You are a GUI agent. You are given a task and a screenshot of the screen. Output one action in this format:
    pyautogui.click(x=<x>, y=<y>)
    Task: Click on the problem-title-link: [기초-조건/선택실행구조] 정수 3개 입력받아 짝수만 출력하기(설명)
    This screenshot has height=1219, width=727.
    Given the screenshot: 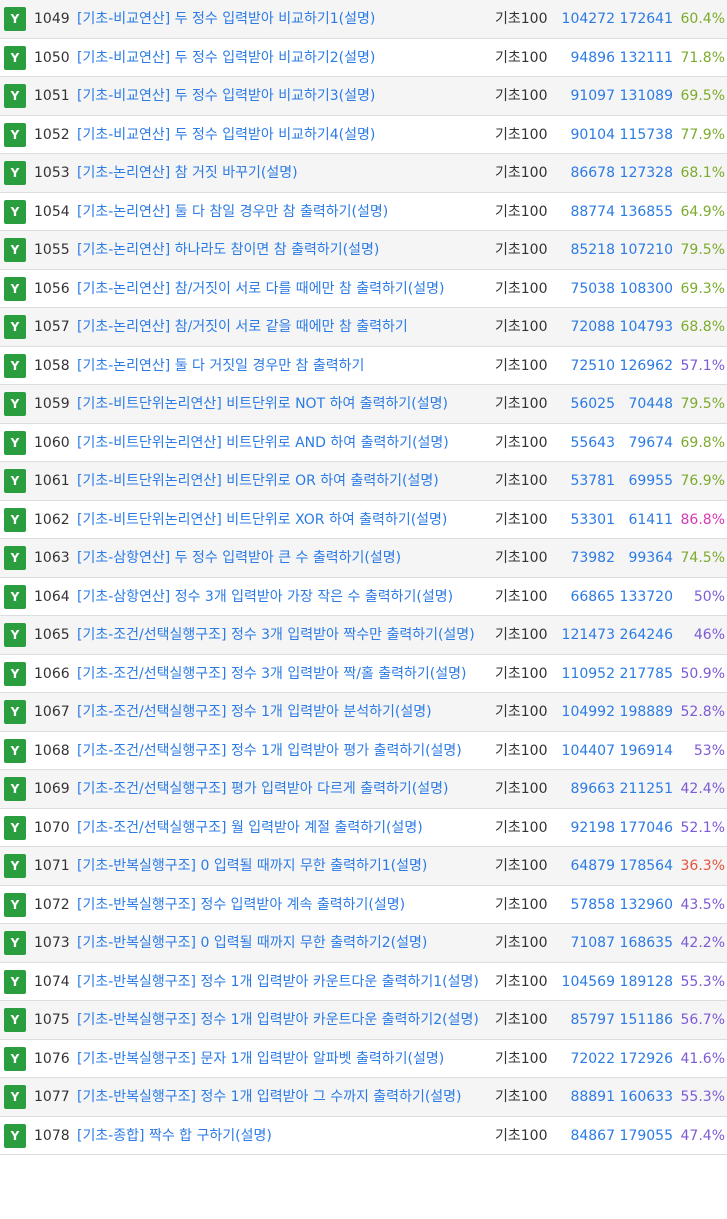 What is the action you would take?
    pyautogui.click(x=276, y=635)
    